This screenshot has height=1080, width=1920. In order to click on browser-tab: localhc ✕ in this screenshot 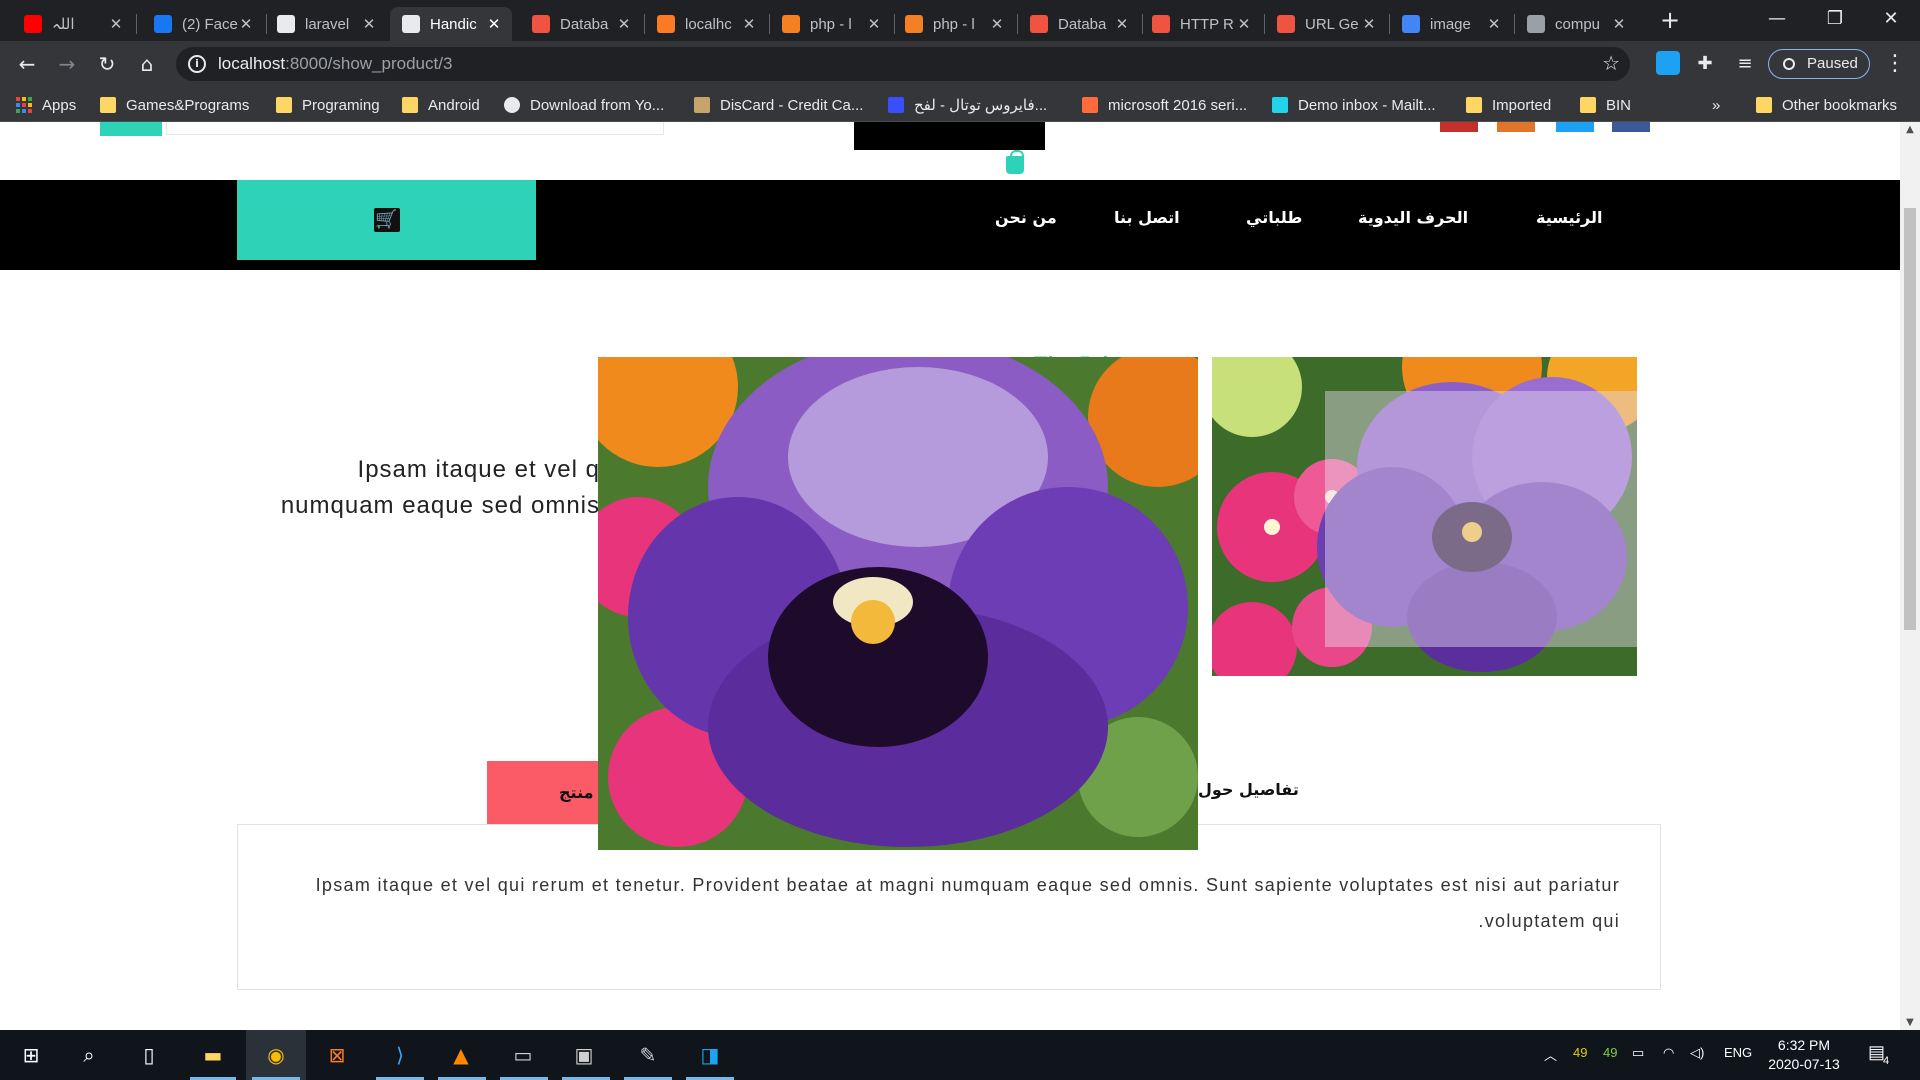, I will do `click(706, 24)`.